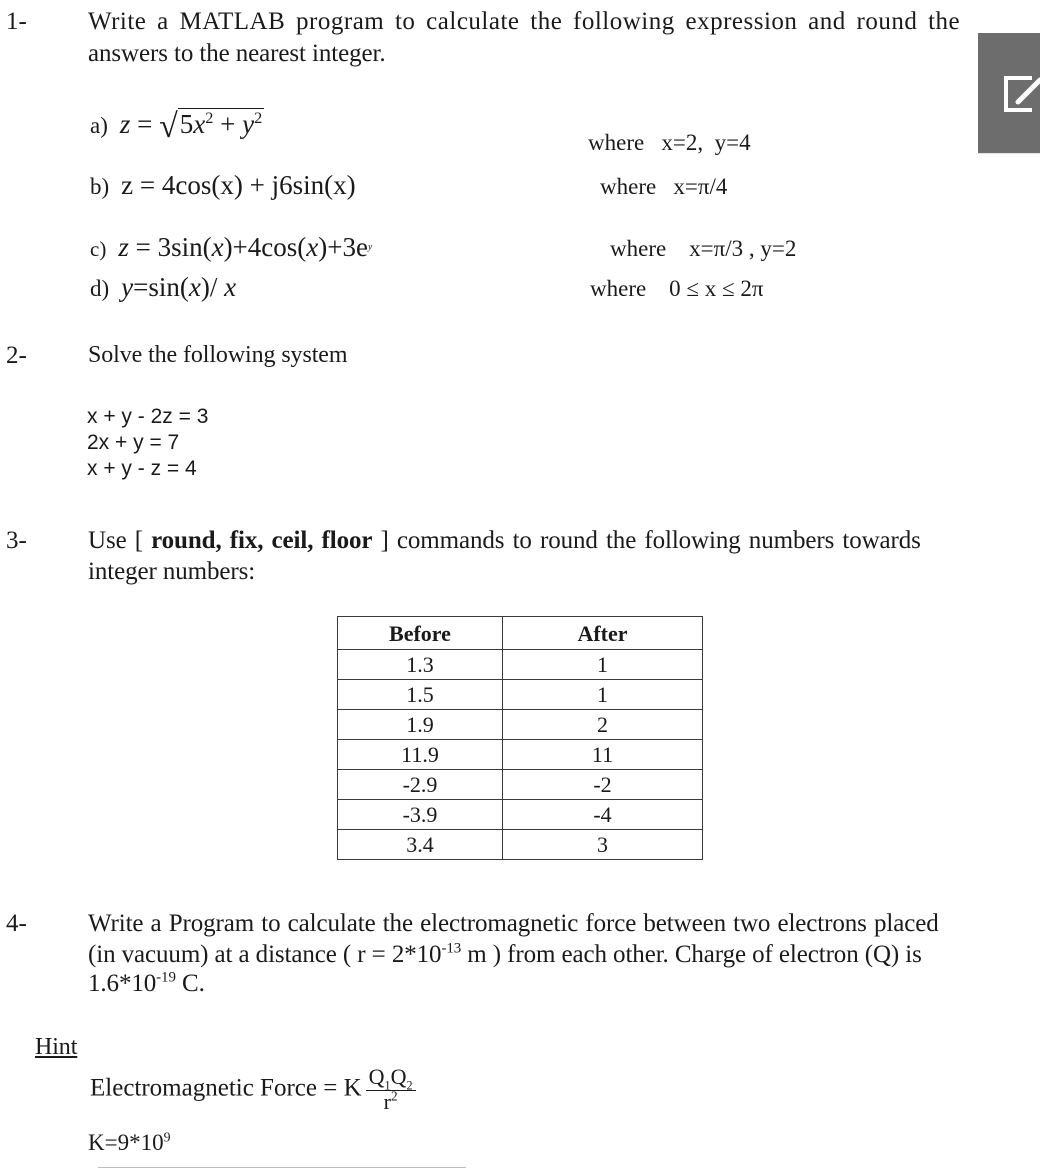  I want to click on table-row: 1.3 1, so click(520, 664).